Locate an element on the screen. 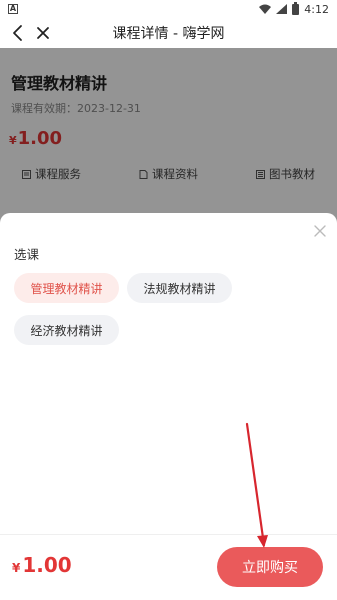 Image resolution: width=337 pixels, height=600 pixels. course-option-chip: 经济教材精讲 is located at coordinates (66, 330).